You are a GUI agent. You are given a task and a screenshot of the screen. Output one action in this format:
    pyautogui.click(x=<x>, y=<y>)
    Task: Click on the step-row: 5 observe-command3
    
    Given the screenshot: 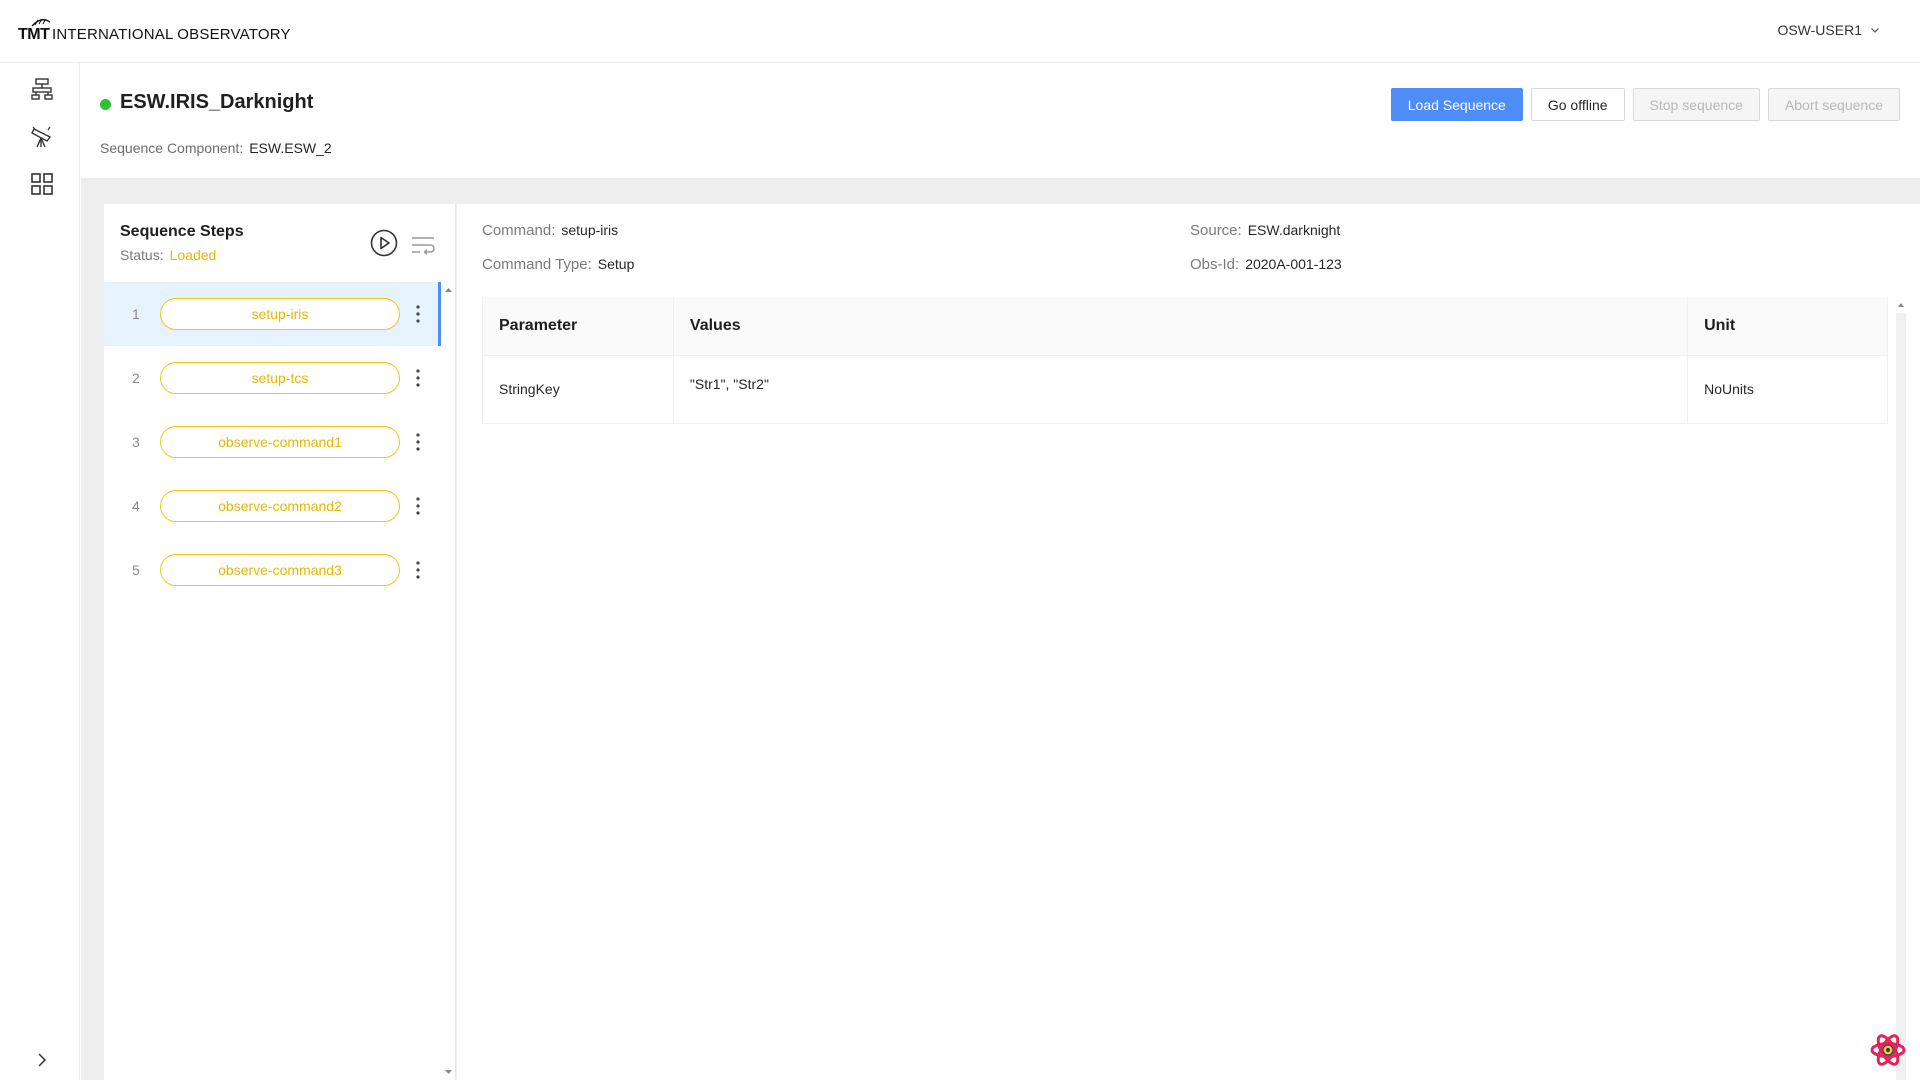 What is the action you would take?
    pyautogui.click(x=272, y=570)
    